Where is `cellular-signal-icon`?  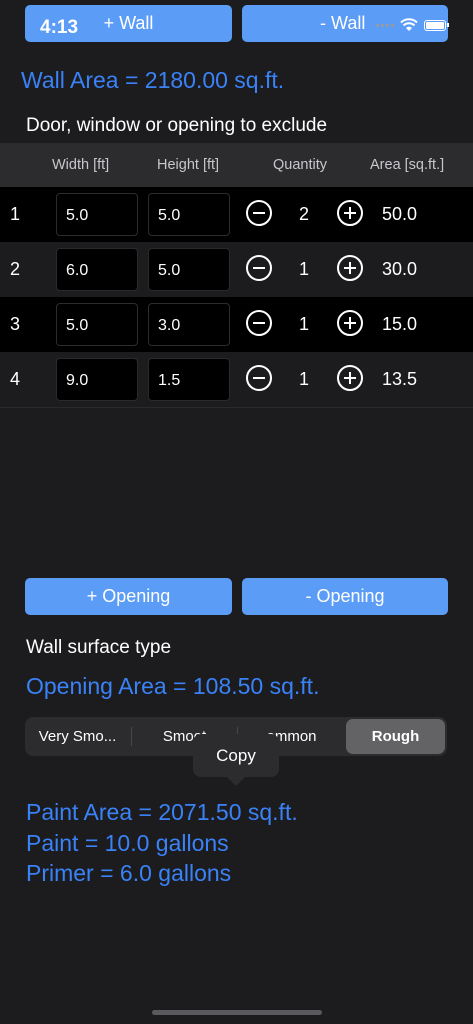 cellular-signal-icon is located at coordinates (385, 25).